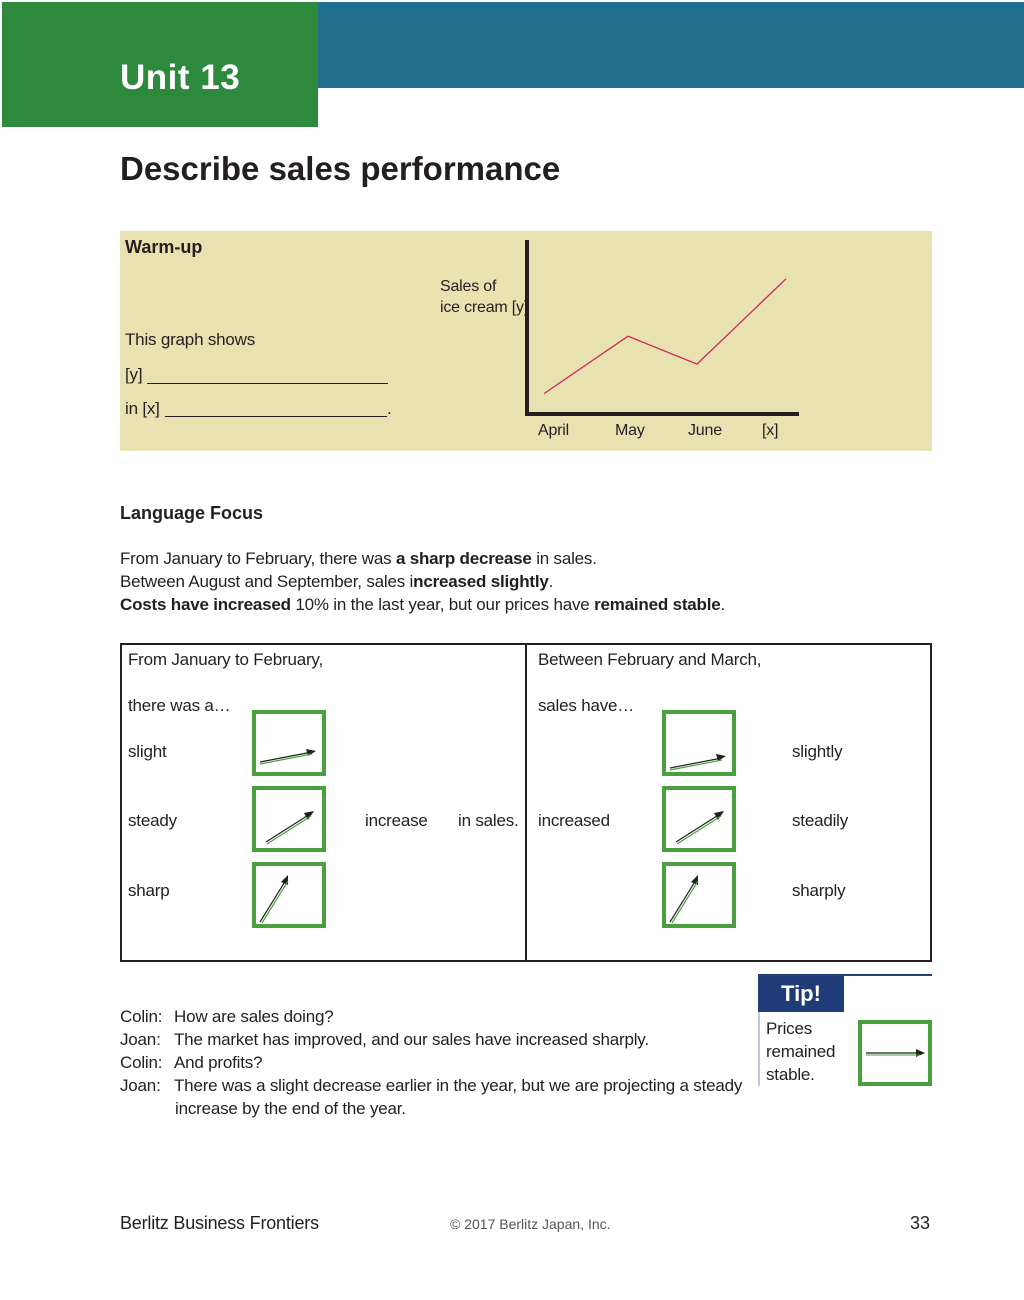 This screenshot has height=1300, width=1024. Describe the element at coordinates (267, 383) in the screenshot. I see `warmup-y-blank` at that location.